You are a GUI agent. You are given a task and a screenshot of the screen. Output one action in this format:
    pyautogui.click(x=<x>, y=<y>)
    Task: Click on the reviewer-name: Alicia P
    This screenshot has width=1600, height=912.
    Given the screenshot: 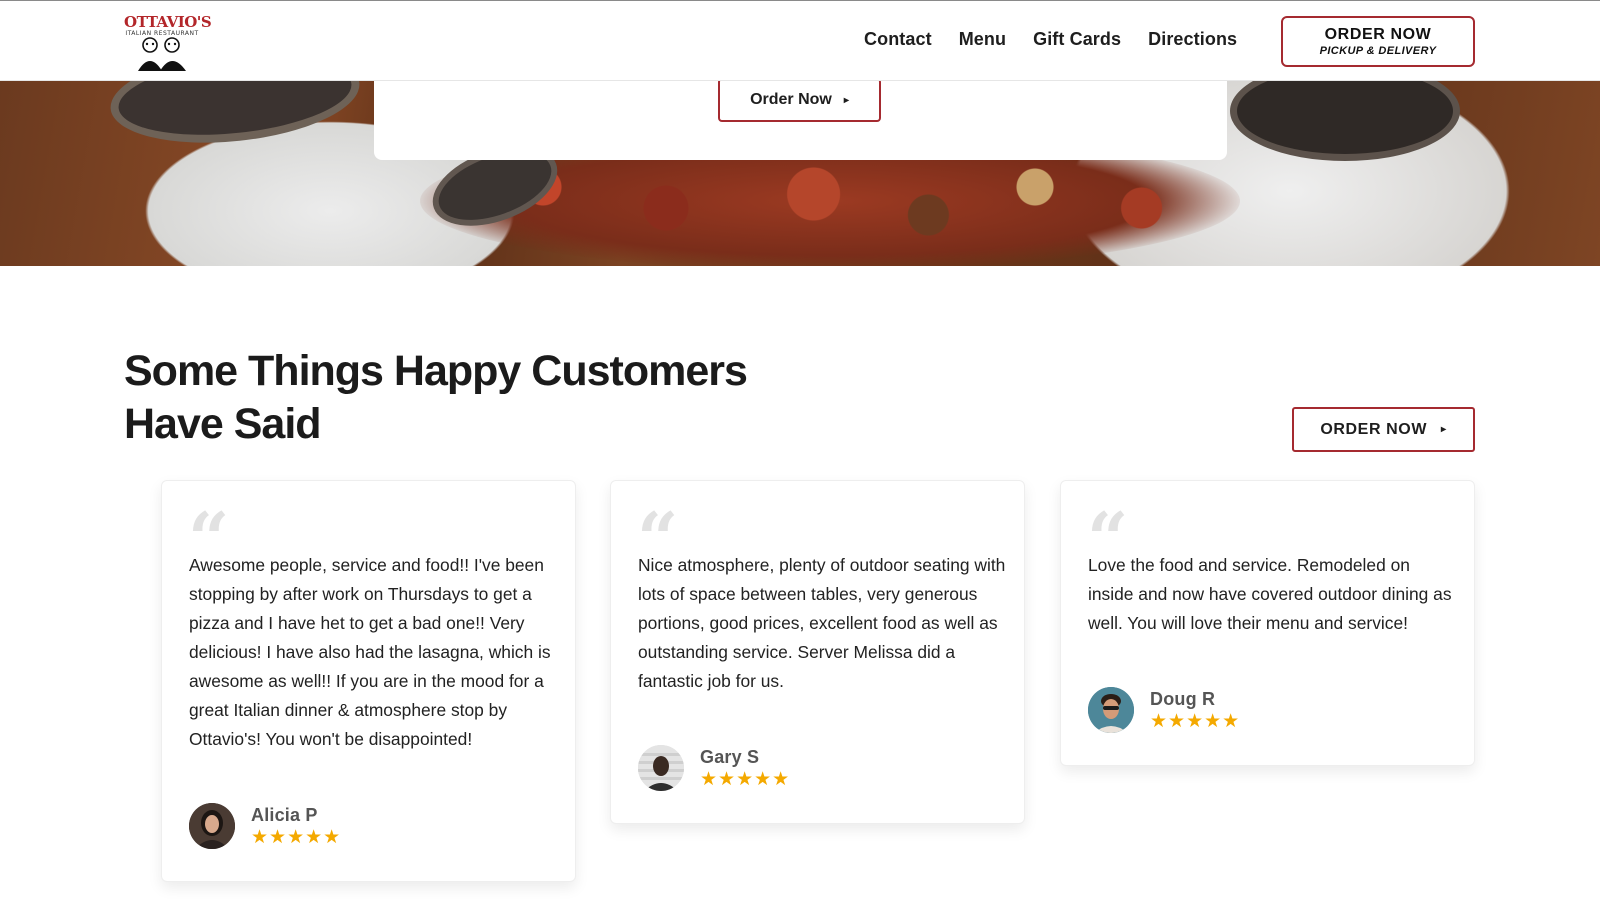 What is the action you would take?
    pyautogui.click(x=284, y=815)
    